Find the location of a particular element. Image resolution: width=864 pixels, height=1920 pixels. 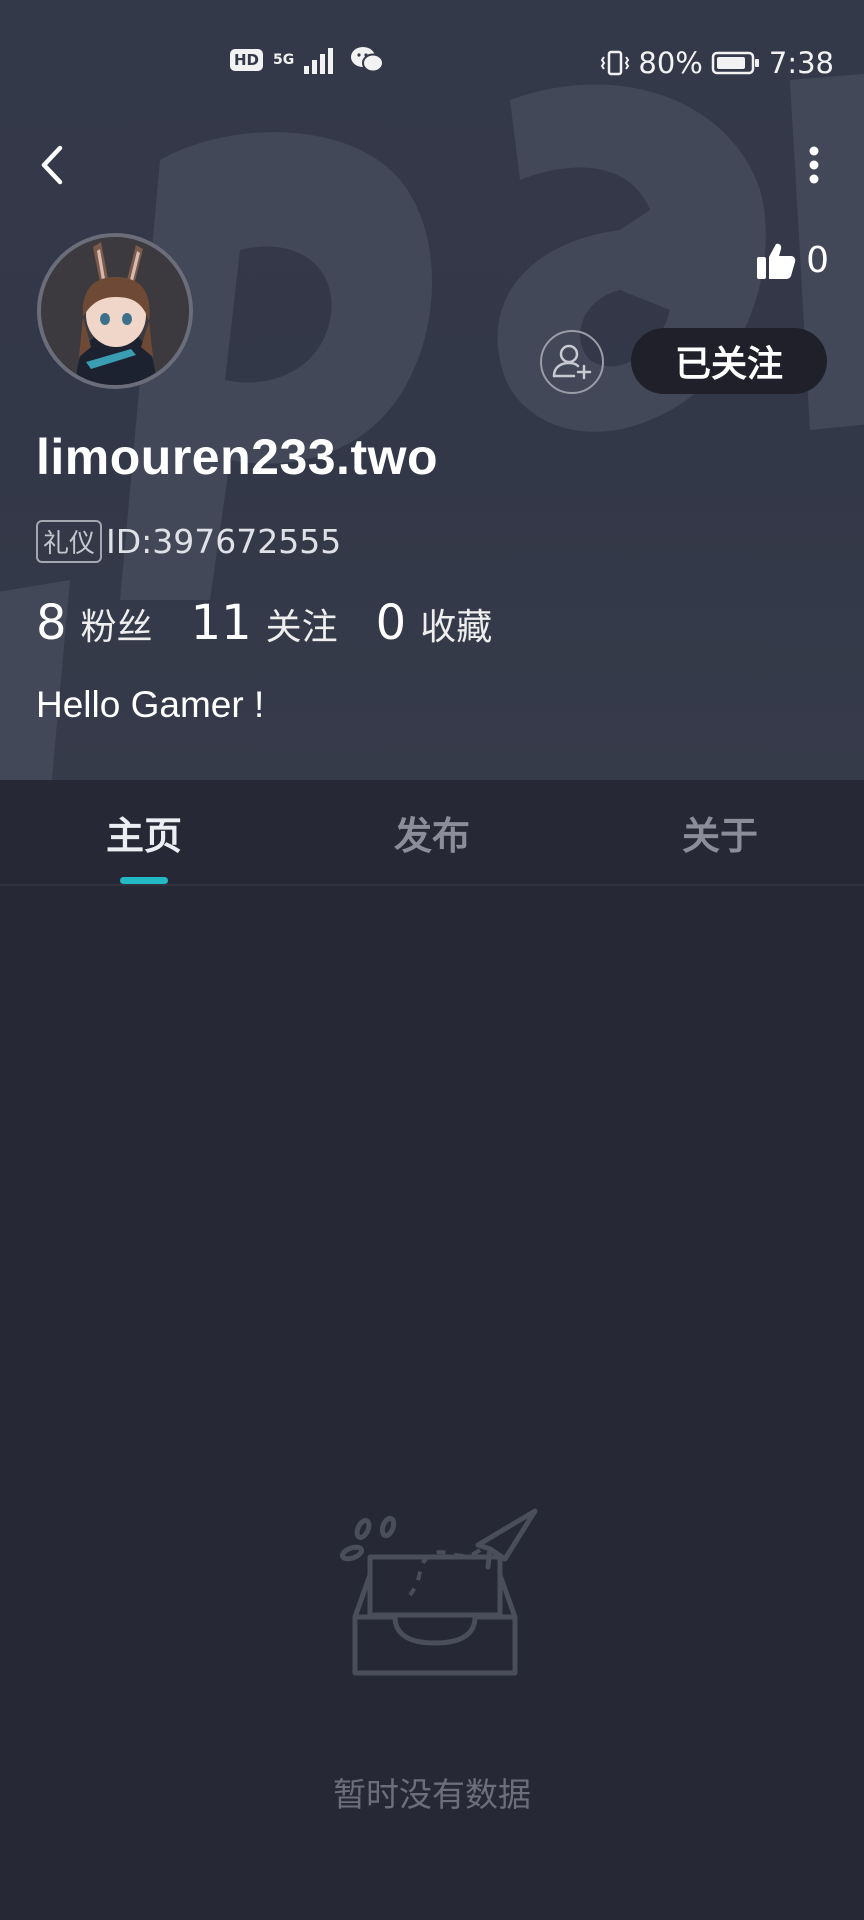

tab-about: 关于 is located at coordinates (720, 832).